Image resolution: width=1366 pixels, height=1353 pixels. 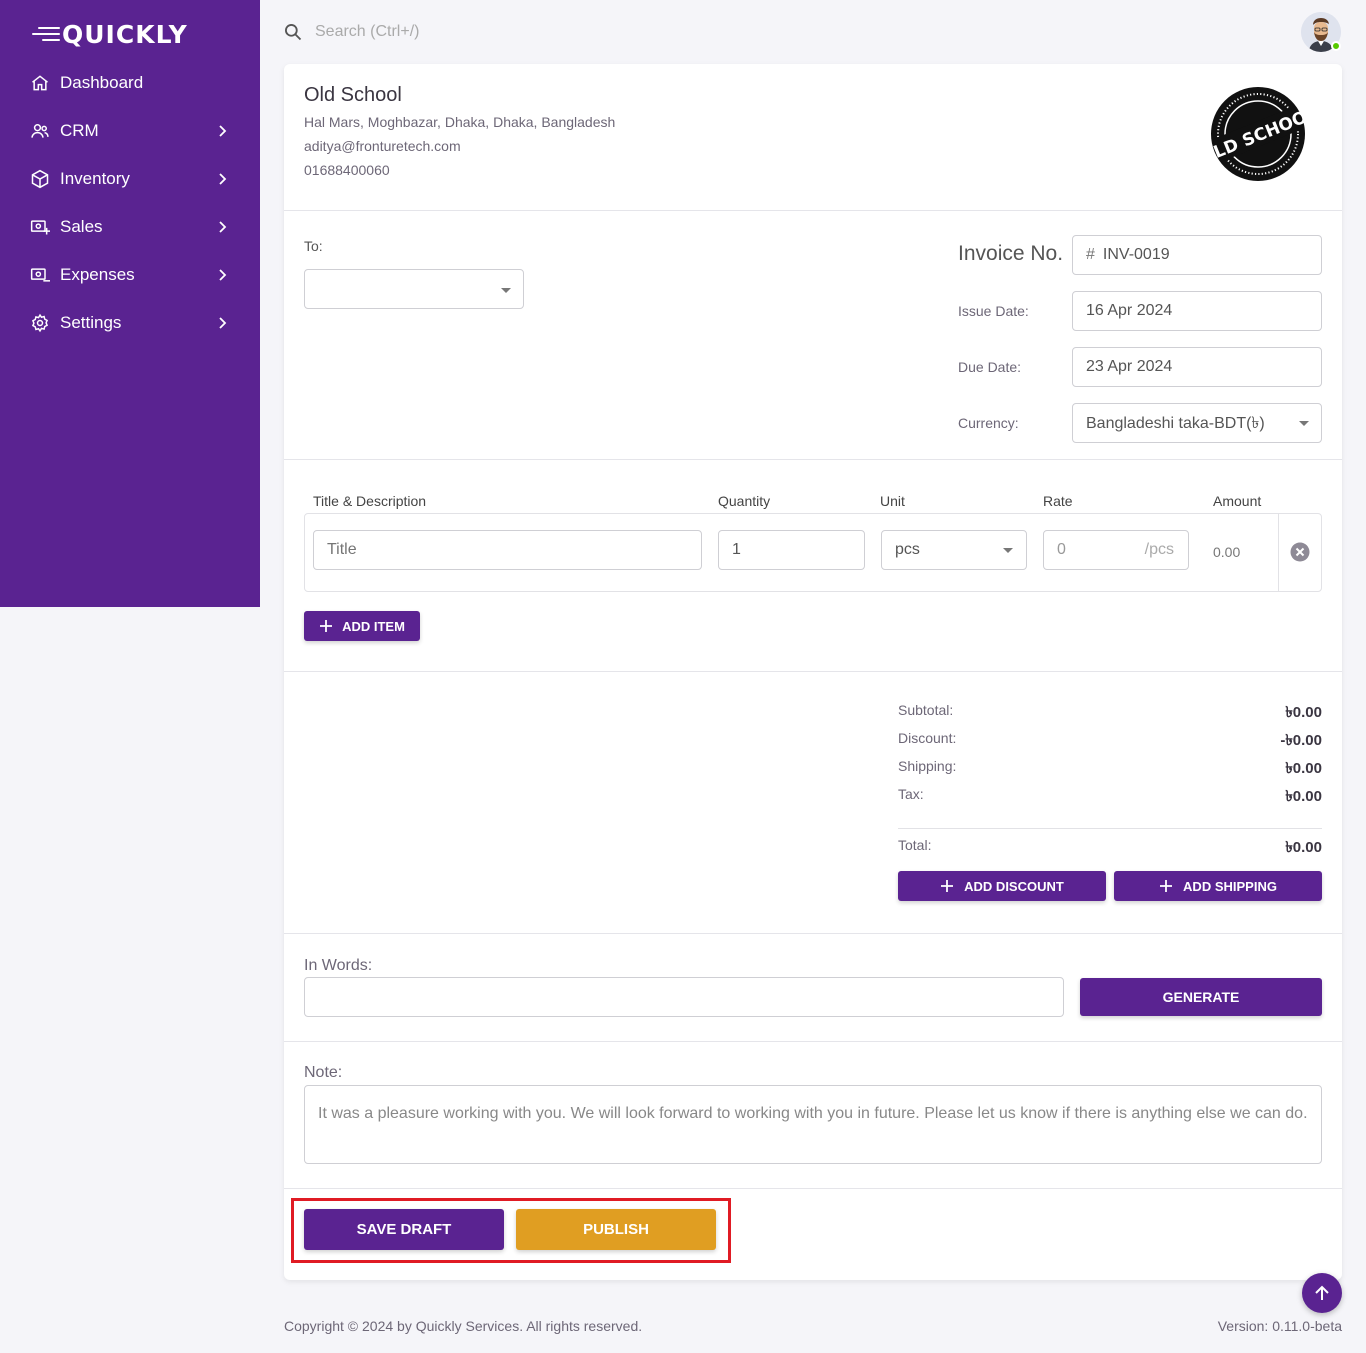 I want to click on item-rate-value: 0, so click(x=1061, y=549).